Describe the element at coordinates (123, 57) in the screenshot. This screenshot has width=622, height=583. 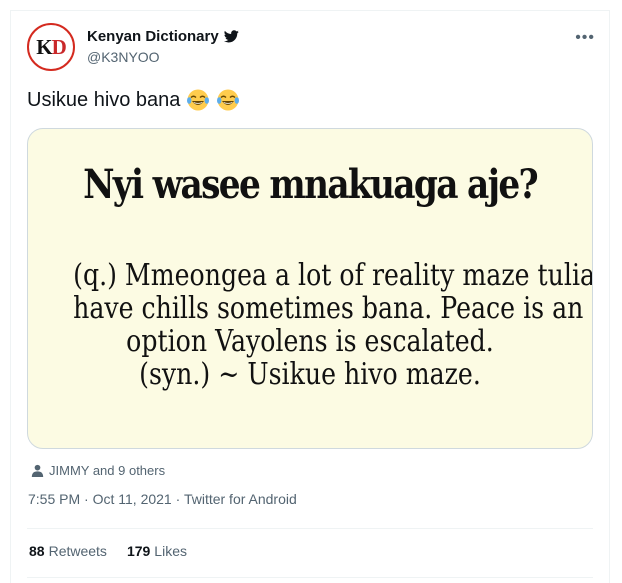
I see `author-handle: @K3NYOO` at that location.